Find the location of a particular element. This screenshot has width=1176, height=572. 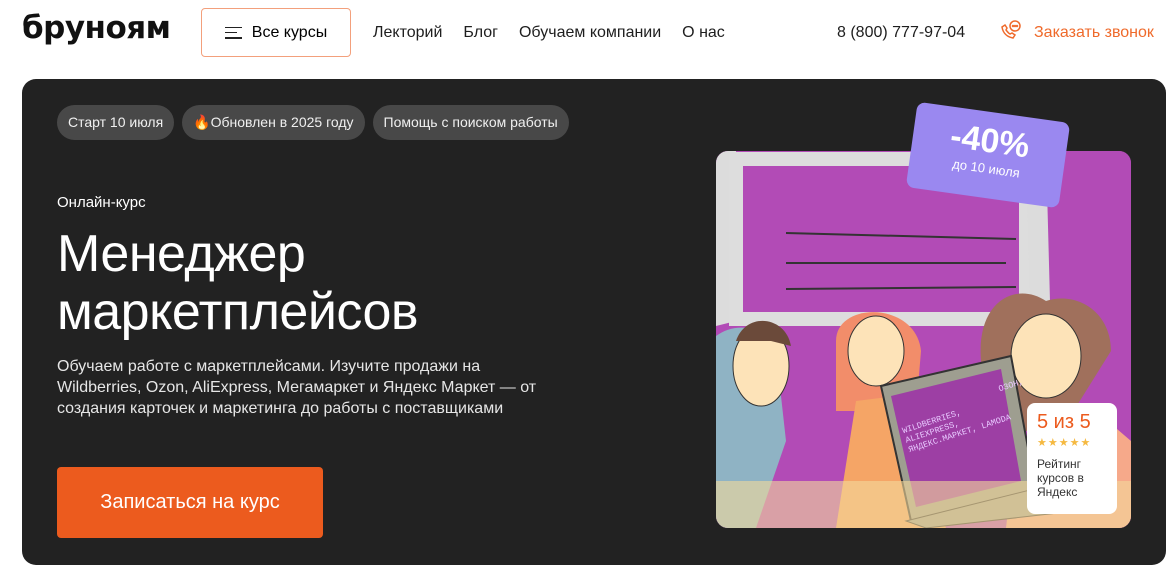

rating-card: 5 из 5 ★★★★★ Рейтинг курсов в Яндекс is located at coordinates (1072, 458).